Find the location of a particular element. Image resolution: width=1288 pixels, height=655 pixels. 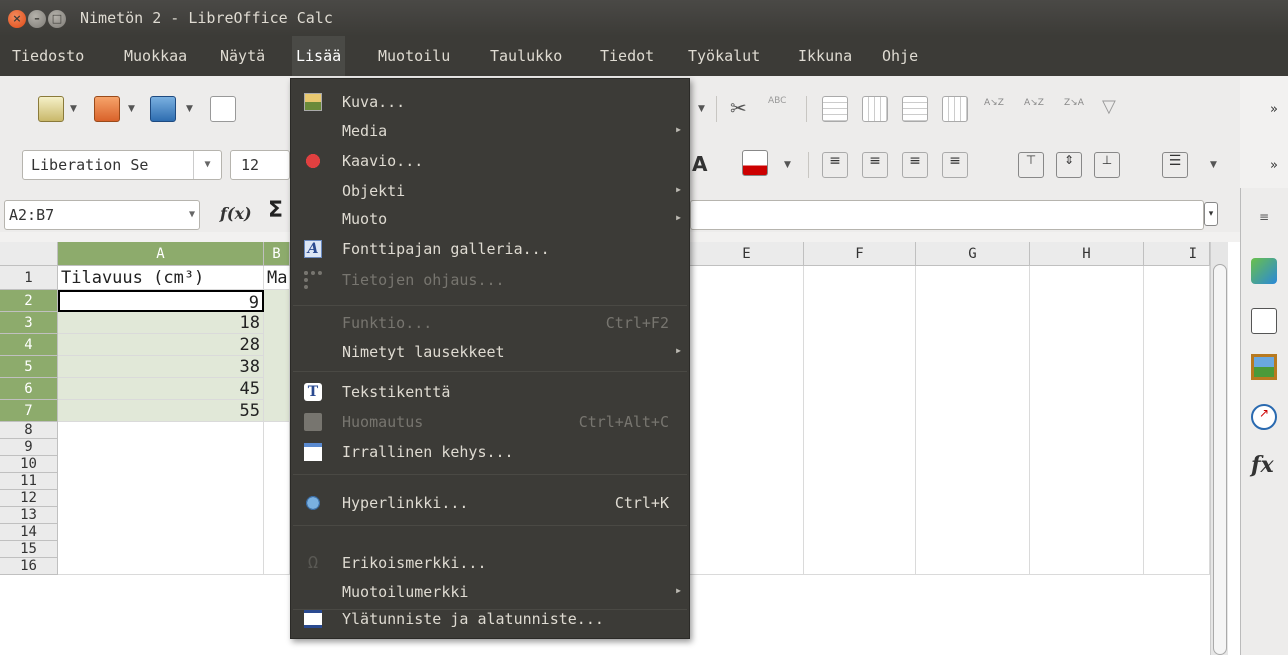

highlight-dropdown-icon: ▼ is located at coordinates (787, 165).